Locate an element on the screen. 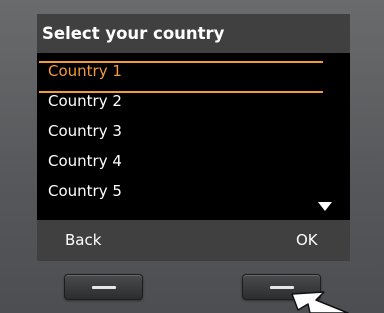 This screenshot has height=313, width=384. page-title: Select your country is located at coordinates (133, 33).